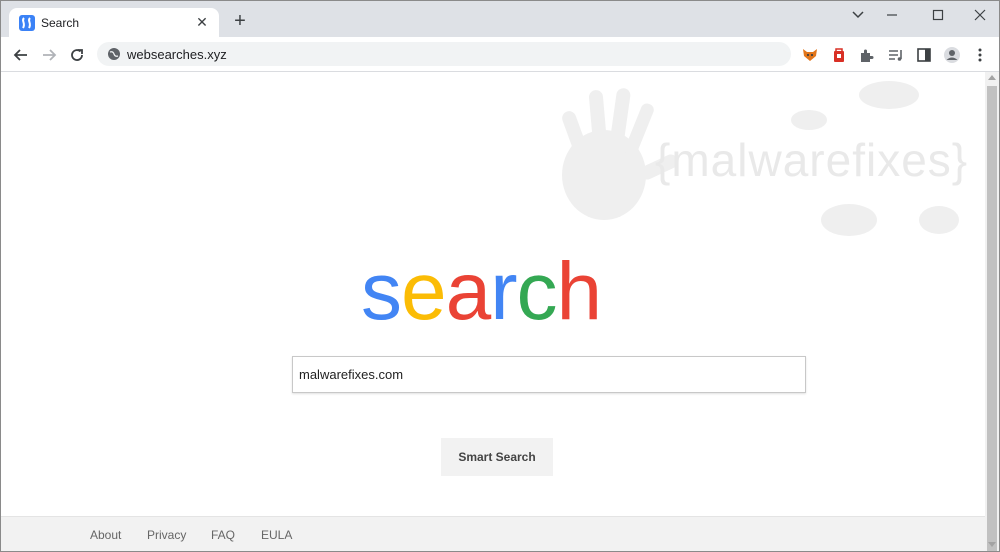 This screenshot has width=1000, height=552. Describe the element at coordinates (381, 291) in the screenshot. I see `logo-letter: s` at that location.